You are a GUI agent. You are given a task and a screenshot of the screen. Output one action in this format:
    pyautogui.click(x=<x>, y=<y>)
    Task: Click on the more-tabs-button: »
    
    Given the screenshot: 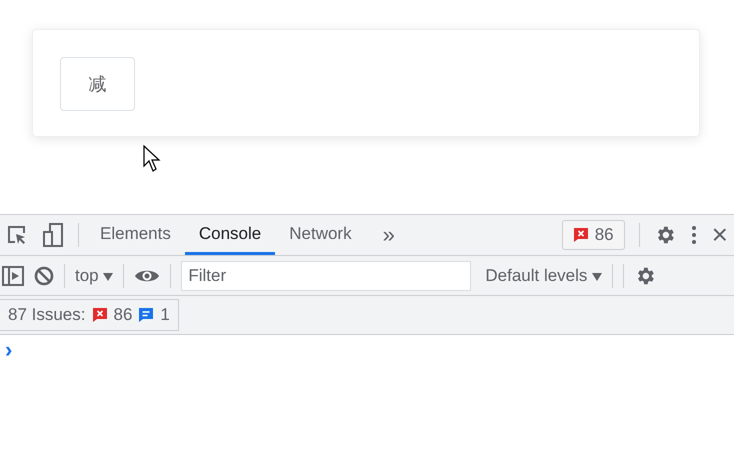 What is the action you would take?
    pyautogui.click(x=388, y=235)
    